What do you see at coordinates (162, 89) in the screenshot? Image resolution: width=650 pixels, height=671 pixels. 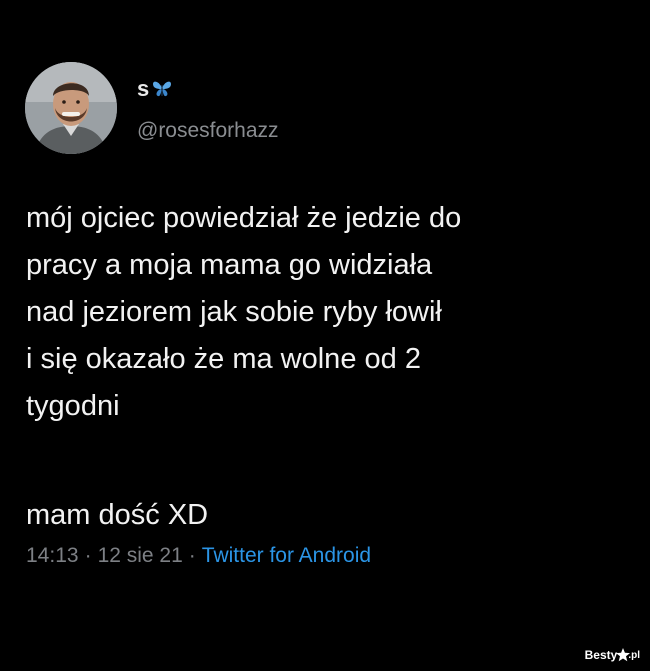 I see `blue-butterfly-icon` at bounding box center [162, 89].